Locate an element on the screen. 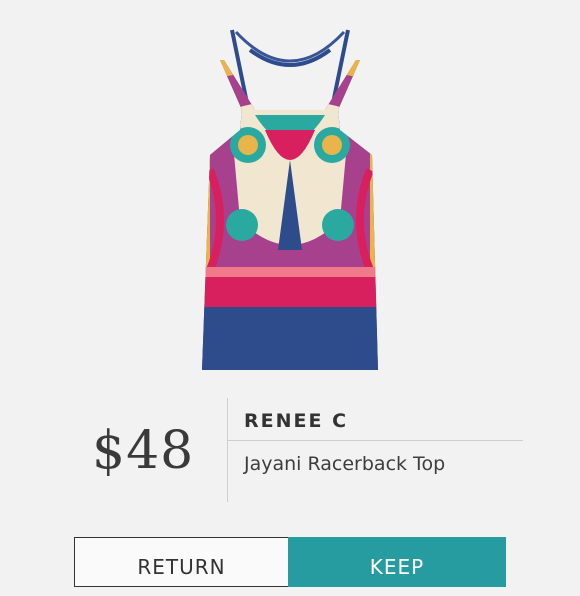 This screenshot has height=596, width=580. product-name: Jayani Racerback Top is located at coordinates (345, 464).